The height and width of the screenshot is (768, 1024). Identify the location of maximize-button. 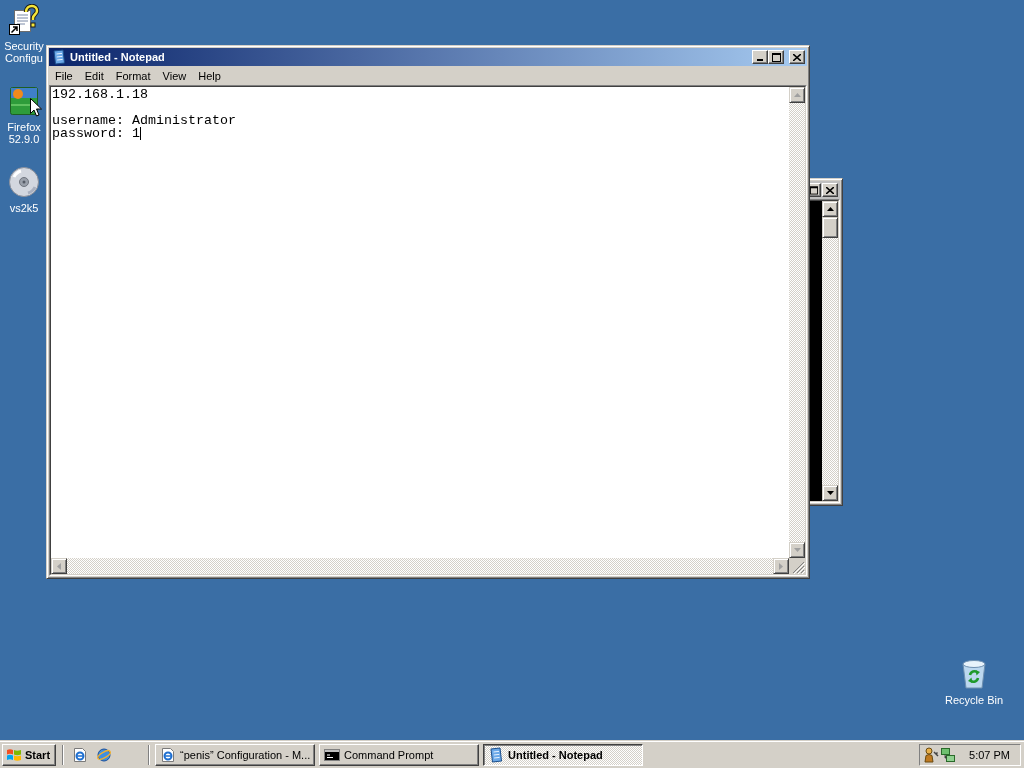
(776, 57).